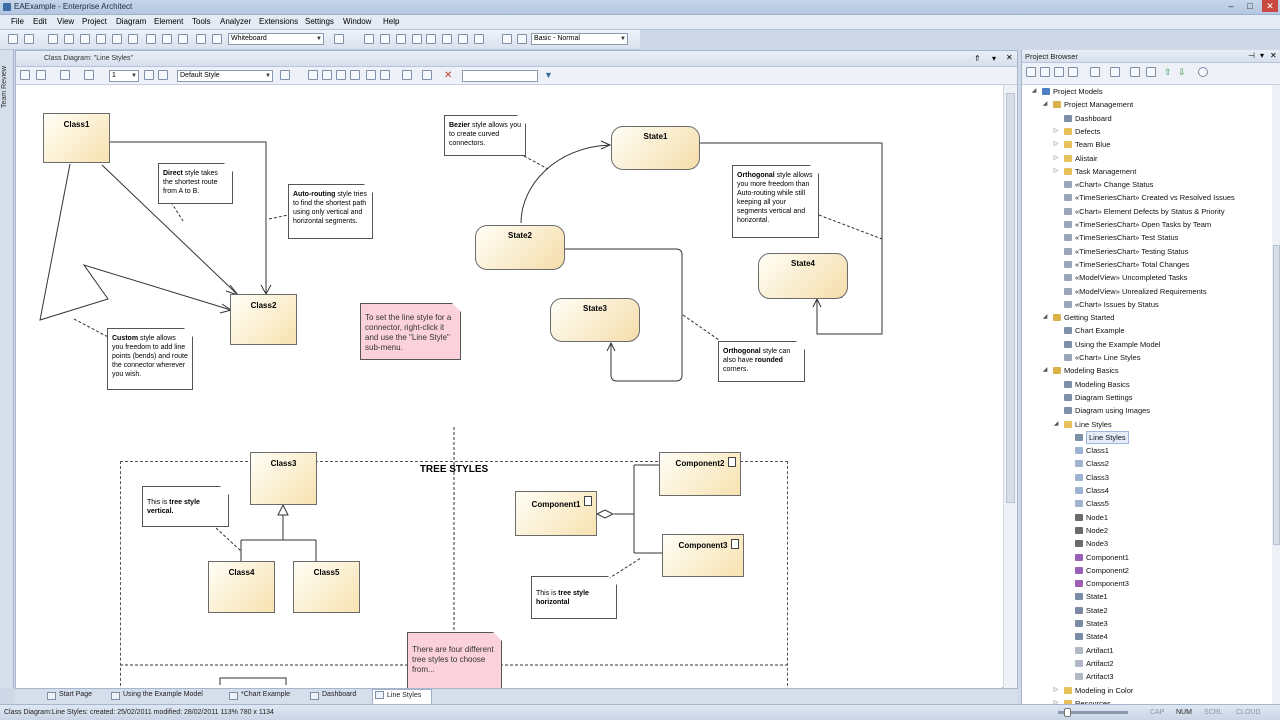 This screenshot has width=1280, height=720. What do you see at coordinates (1147, 477) in the screenshot?
I see `tree-item: Class3` at bounding box center [1147, 477].